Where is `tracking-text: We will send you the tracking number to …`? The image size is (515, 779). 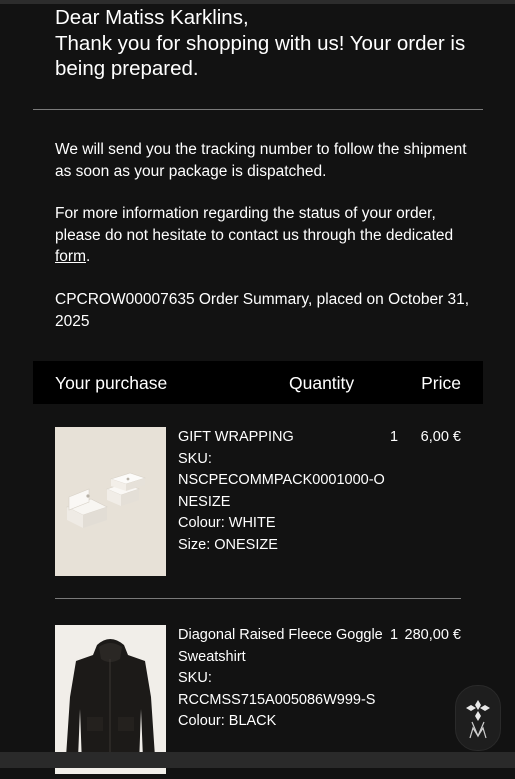
tracking-text: We will send you the tracking number to … is located at coordinates (261, 160).